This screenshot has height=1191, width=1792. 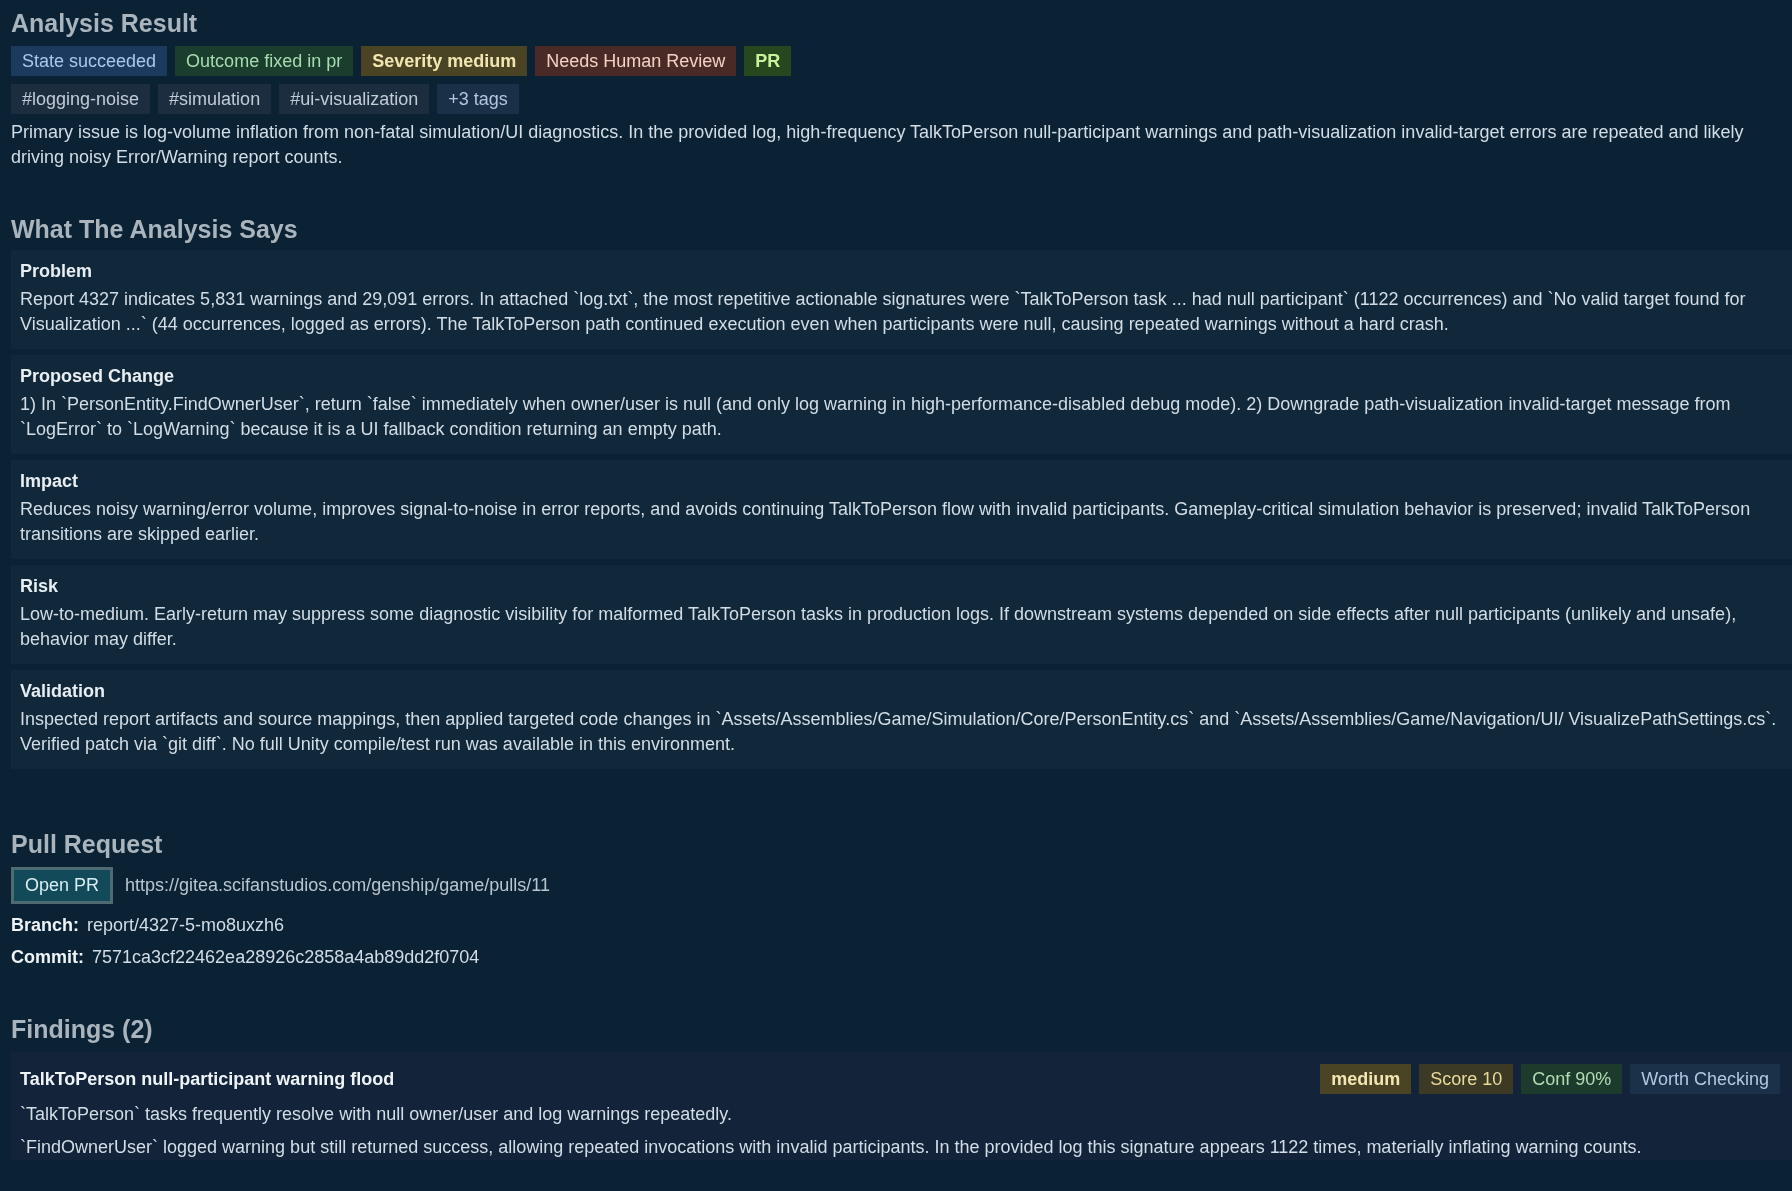 What do you see at coordinates (47, 957) in the screenshot?
I see `field-label: Commit:` at bounding box center [47, 957].